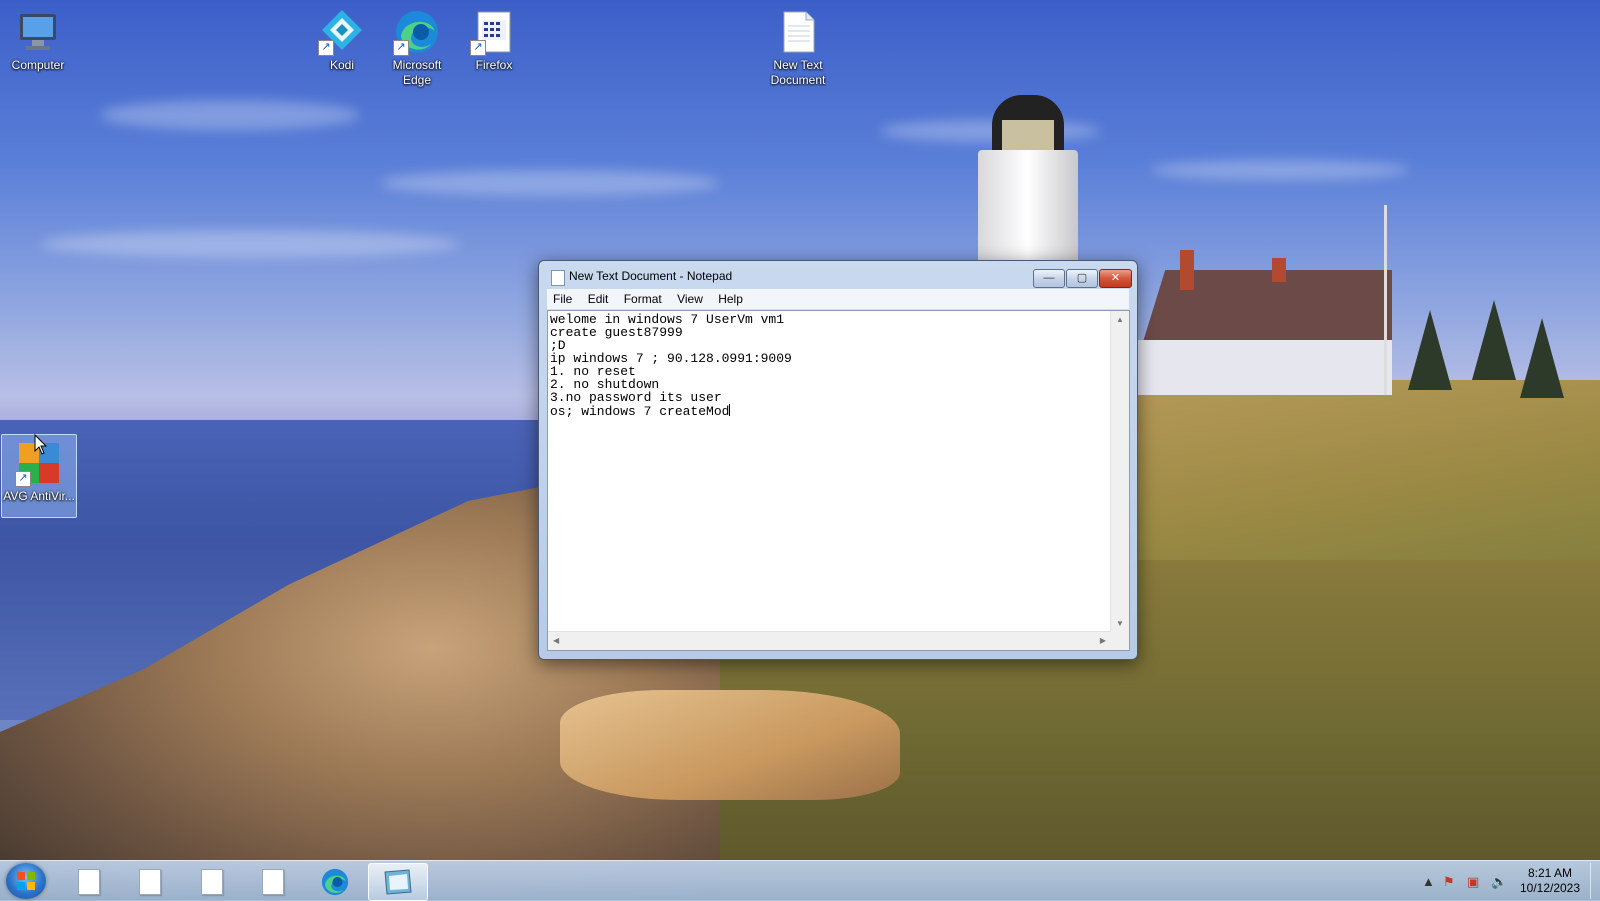  I want to click on network-icon: ▣, so click(1473, 882).